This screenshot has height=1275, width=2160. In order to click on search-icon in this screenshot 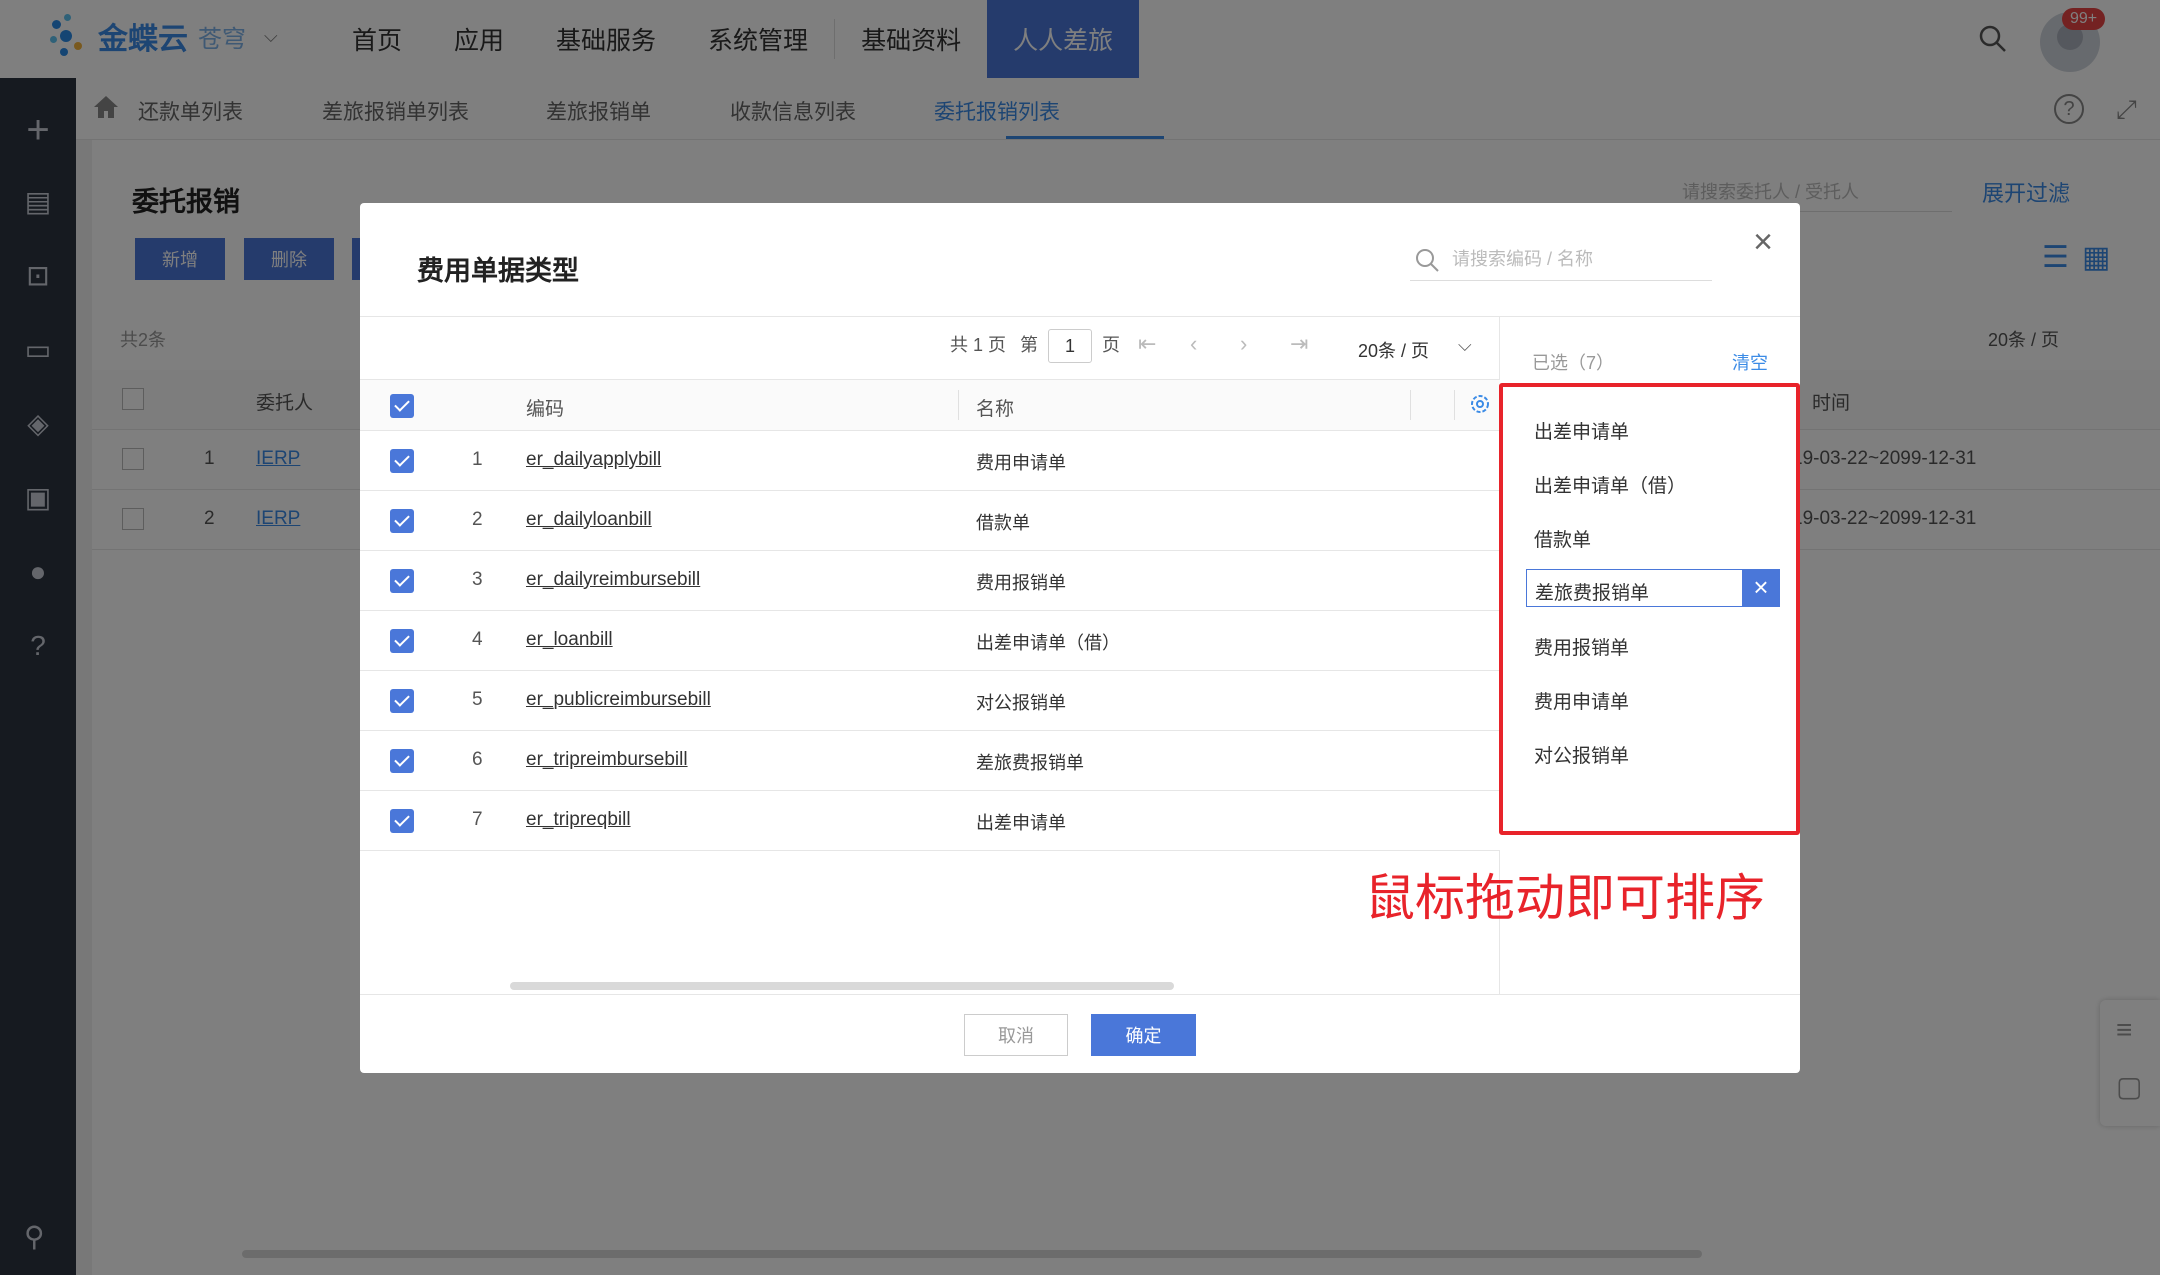, I will do `click(1427, 260)`.